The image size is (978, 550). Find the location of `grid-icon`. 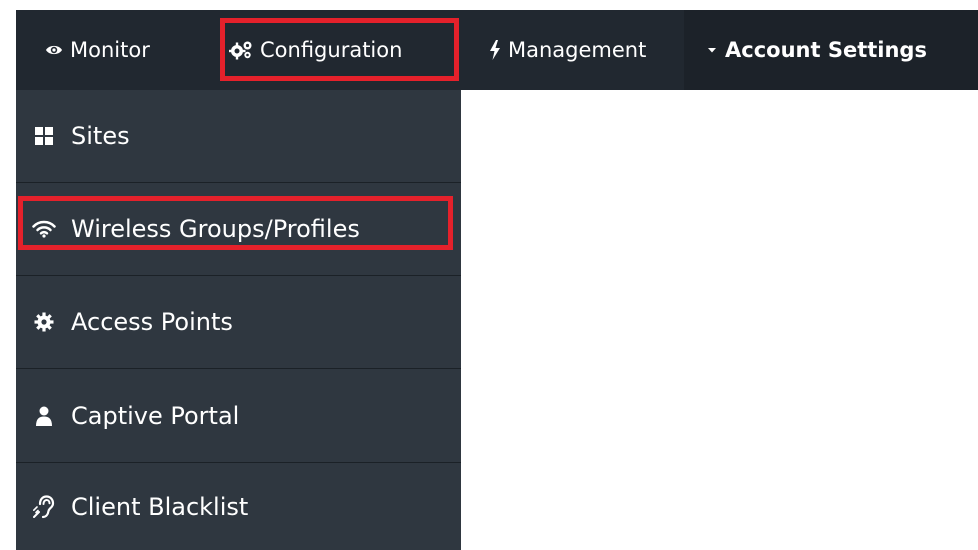

grid-icon is located at coordinates (44, 136).